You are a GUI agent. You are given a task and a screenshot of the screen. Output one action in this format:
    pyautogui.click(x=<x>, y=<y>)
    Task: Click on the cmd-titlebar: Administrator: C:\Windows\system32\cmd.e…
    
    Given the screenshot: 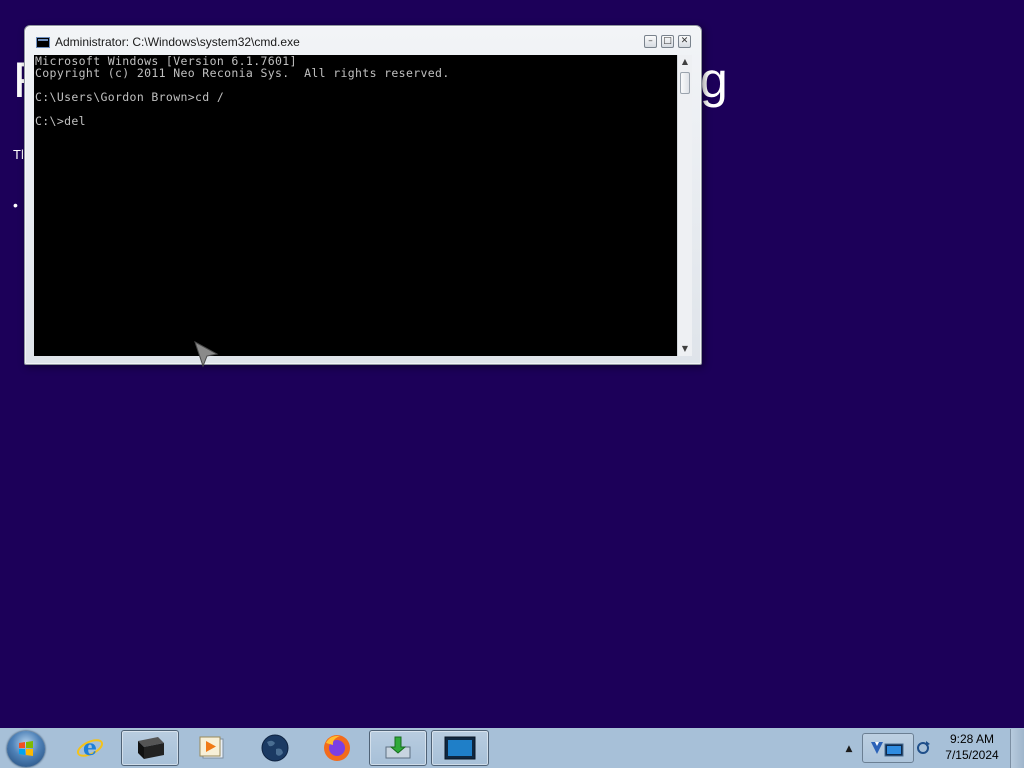 What is the action you would take?
    pyautogui.click(x=363, y=41)
    